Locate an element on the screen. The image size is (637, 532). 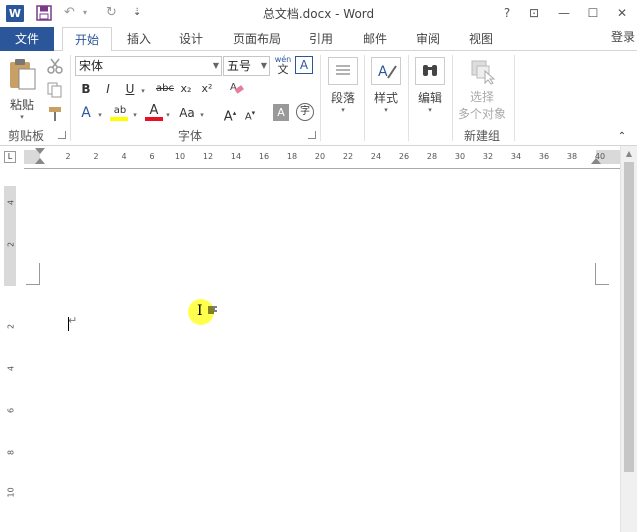
crop-mark-left is located at coordinates (33, 274).